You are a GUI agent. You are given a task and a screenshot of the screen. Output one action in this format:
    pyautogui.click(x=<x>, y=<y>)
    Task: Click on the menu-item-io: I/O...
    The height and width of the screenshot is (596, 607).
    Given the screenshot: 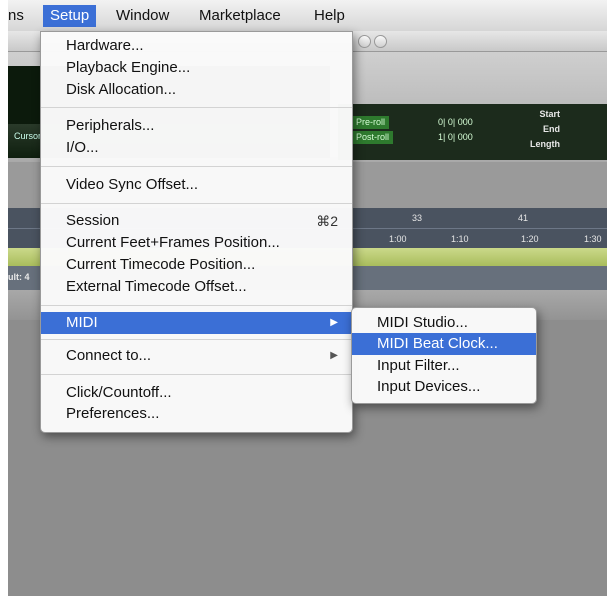 What is the action you would take?
    pyautogui.click(x=196, y=148)
    